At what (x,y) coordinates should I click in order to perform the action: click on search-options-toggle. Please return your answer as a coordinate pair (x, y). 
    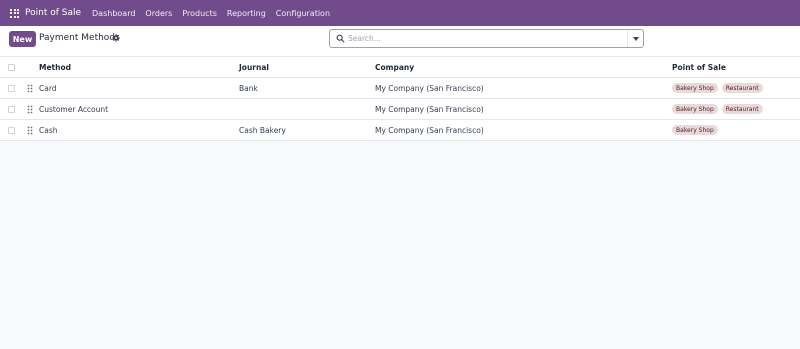
    Looking at the image, I should click on (635, 38).